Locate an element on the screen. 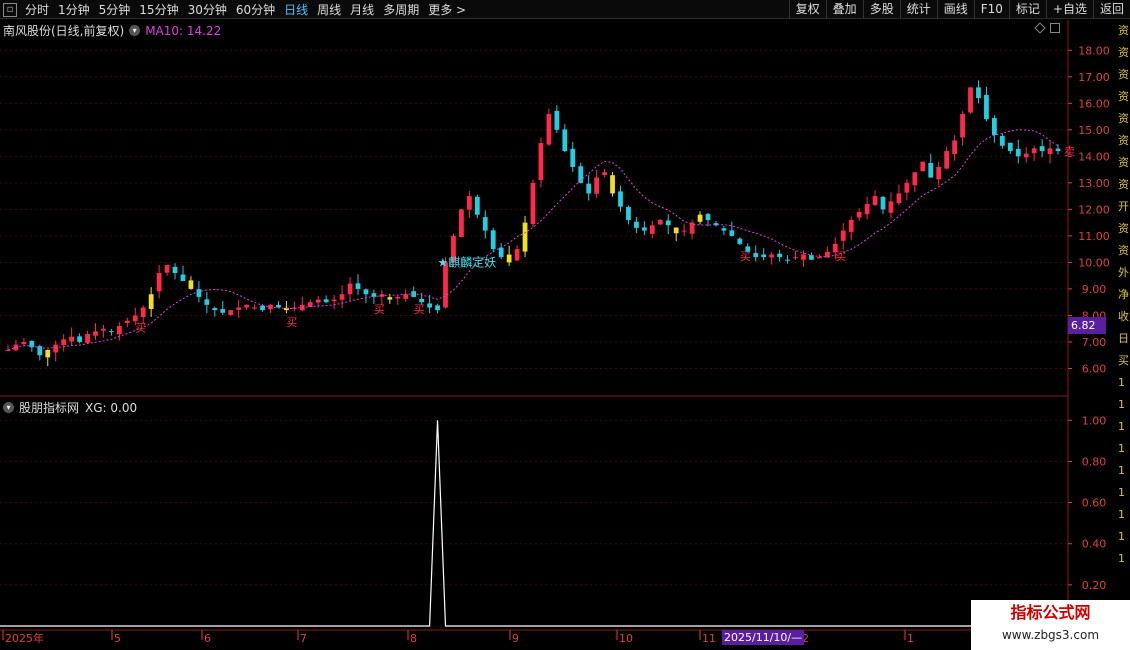 The height and width of the screenshot is (650, 1130). x-tick-label: 5 is located at coordinates (117, 638).